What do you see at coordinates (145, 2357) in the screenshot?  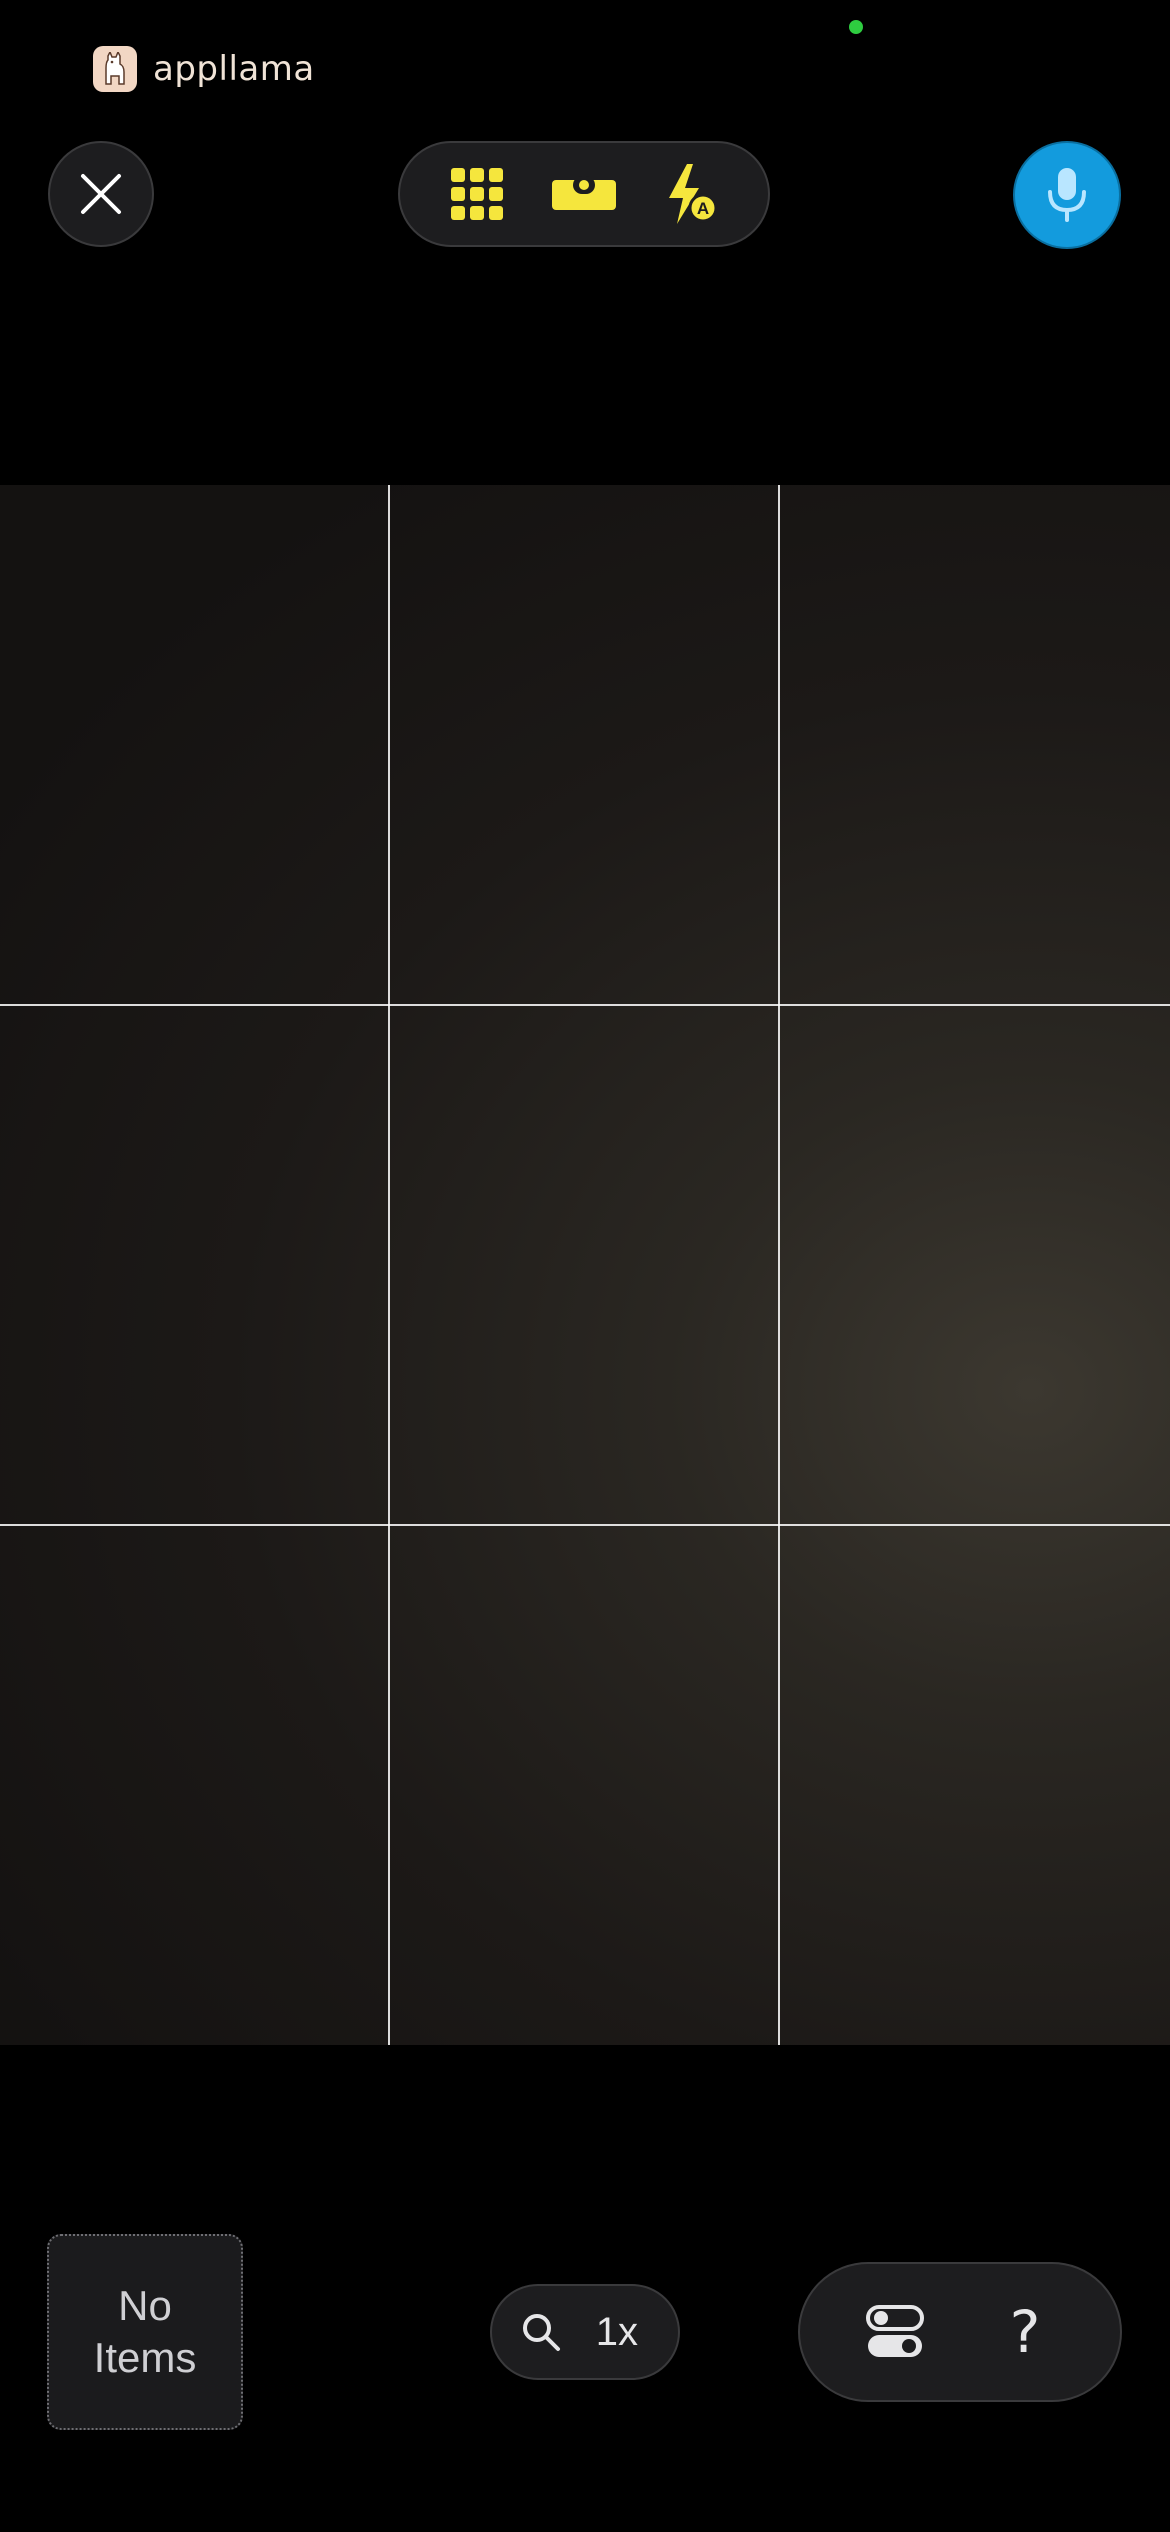 I see `items-label-line2: Items` at bounding box center [145, 2357].